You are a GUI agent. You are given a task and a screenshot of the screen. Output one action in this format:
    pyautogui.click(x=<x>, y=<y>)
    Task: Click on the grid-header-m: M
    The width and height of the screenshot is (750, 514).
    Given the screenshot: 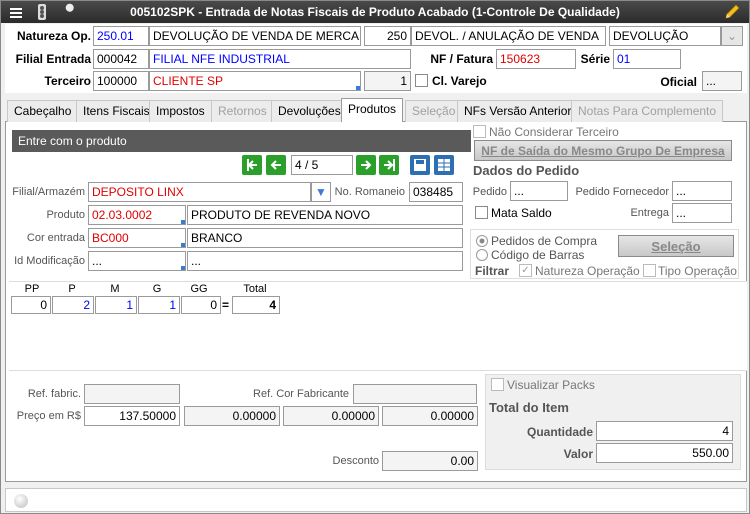 What is the action you would take?
    pyautogui.click(x=115, y=289)
    